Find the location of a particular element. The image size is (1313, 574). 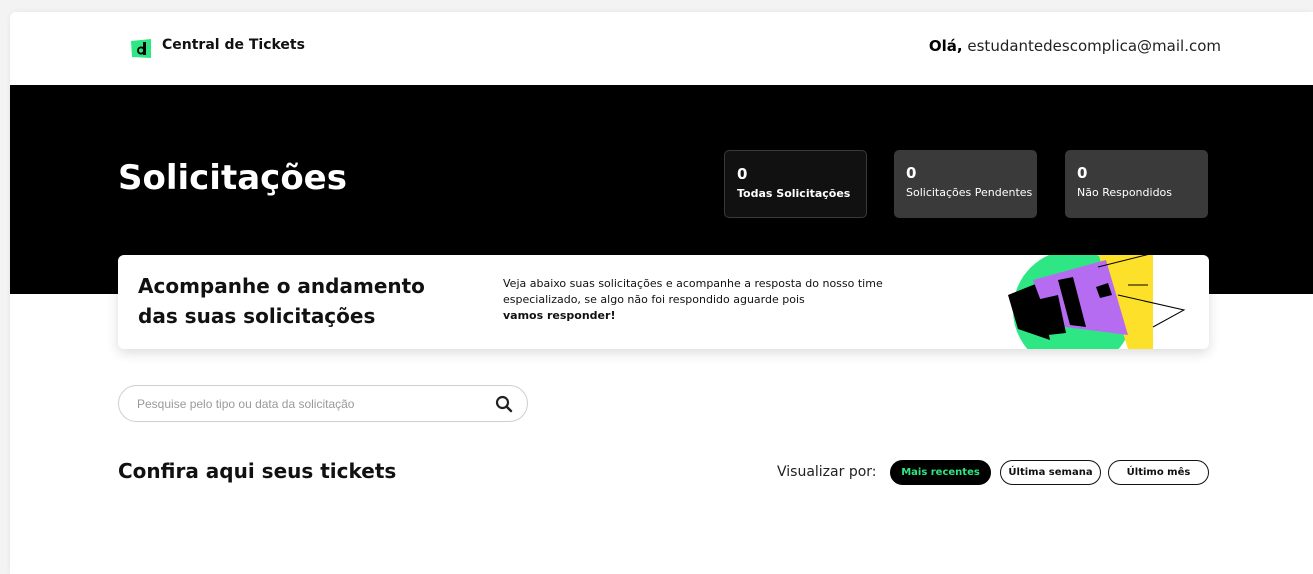

greeting-prefix: Olá, is located at coordinates (945, 46).